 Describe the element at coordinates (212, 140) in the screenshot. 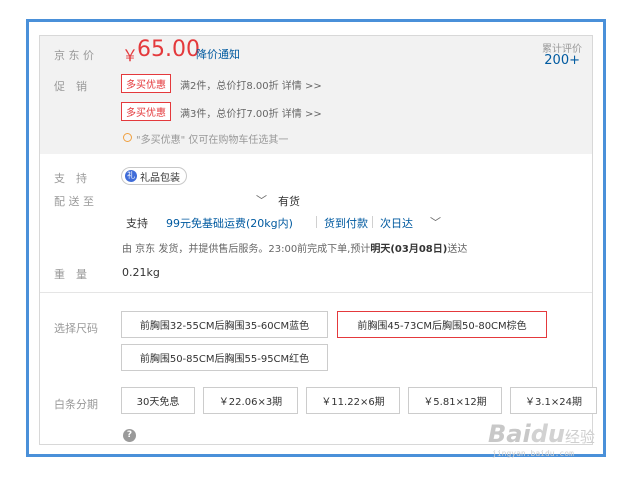

I see `promotion-hint: "多买优惠" 仅可在购物车任选其一` at that location.